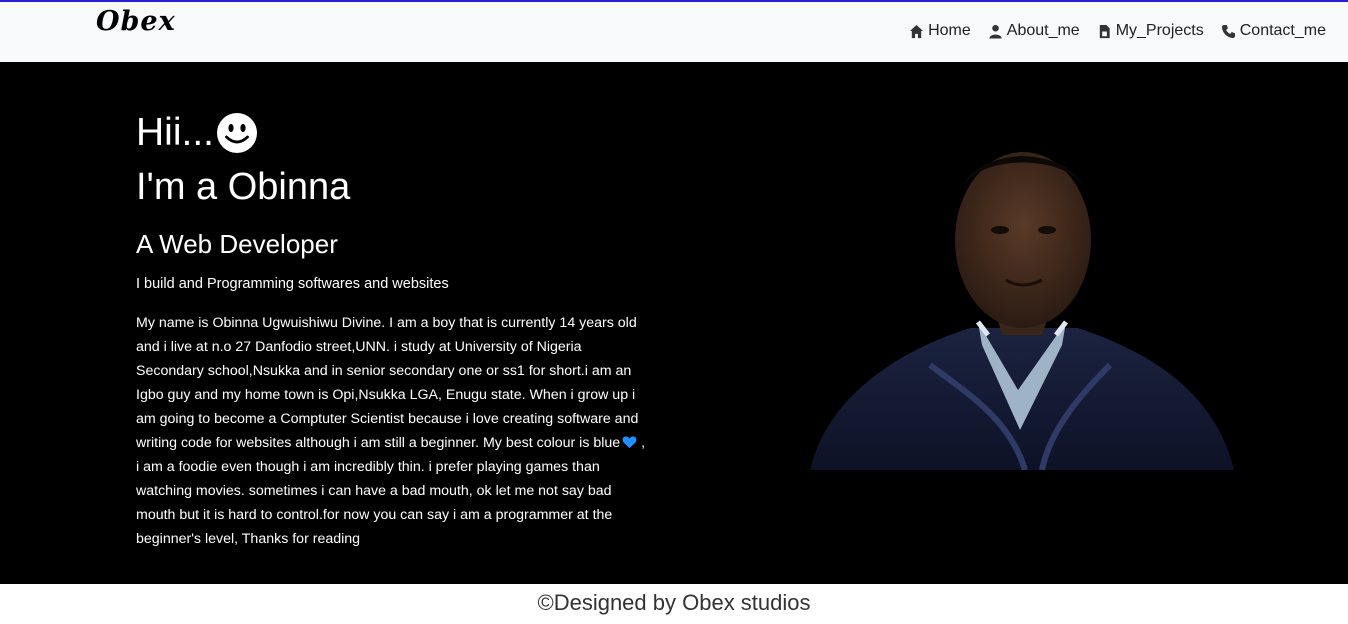 This screenshot has height=624, width=1348. I want to click on nav-link-label: About_me, so click(1043, 30).